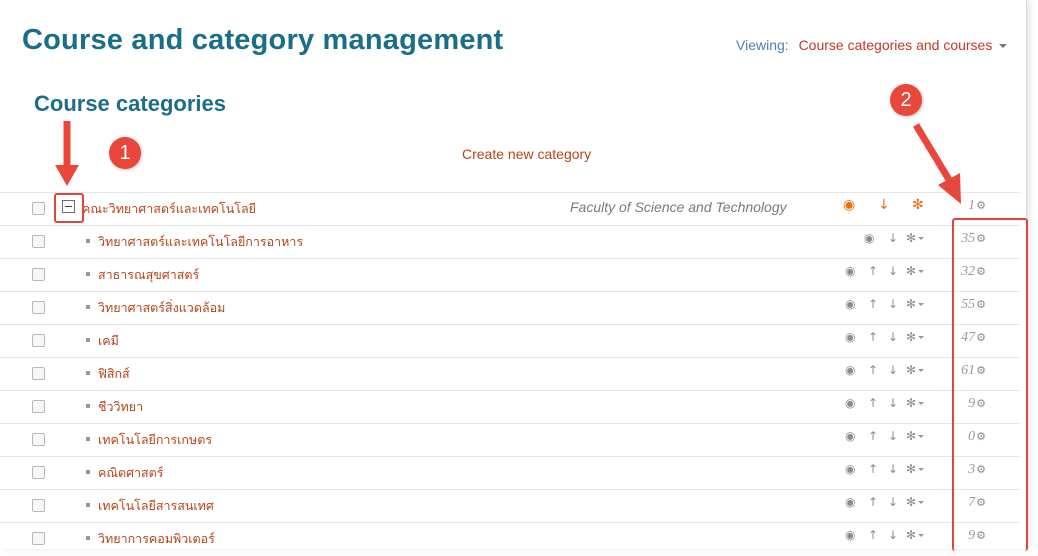  Describe the element at coordinates (156, 506) in the screenshot. I see `category-name: เทคโนโลยีสารสนเทศ` at that location.